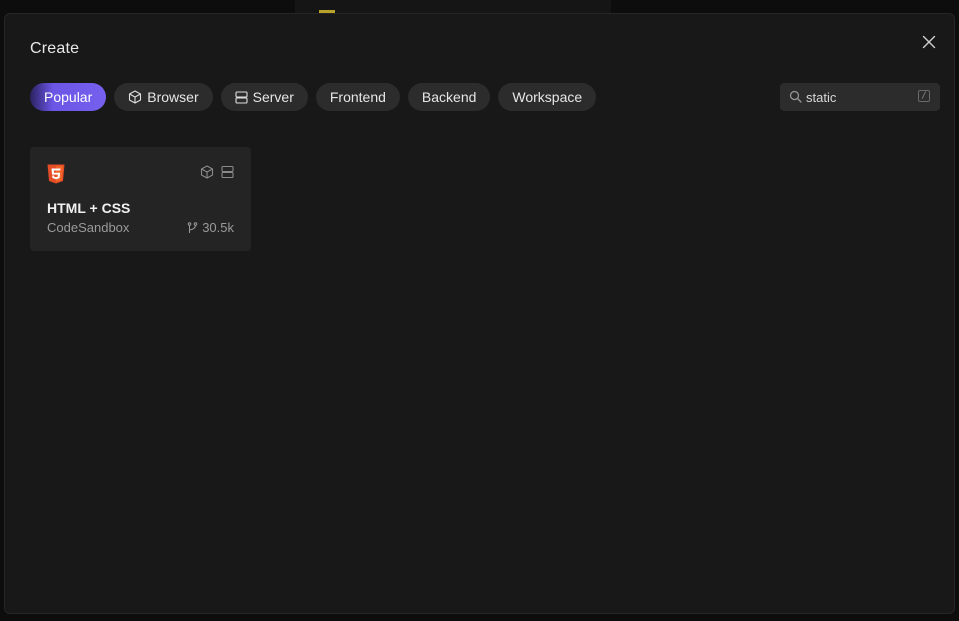 The height and width of the screenshot is (621, 959). I want to click on filter-label: Backend, so click(449, 97).